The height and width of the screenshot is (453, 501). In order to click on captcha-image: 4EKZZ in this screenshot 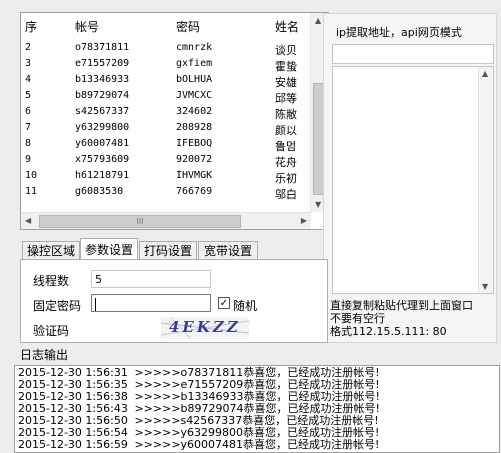, I will do `click(205, 328)`.